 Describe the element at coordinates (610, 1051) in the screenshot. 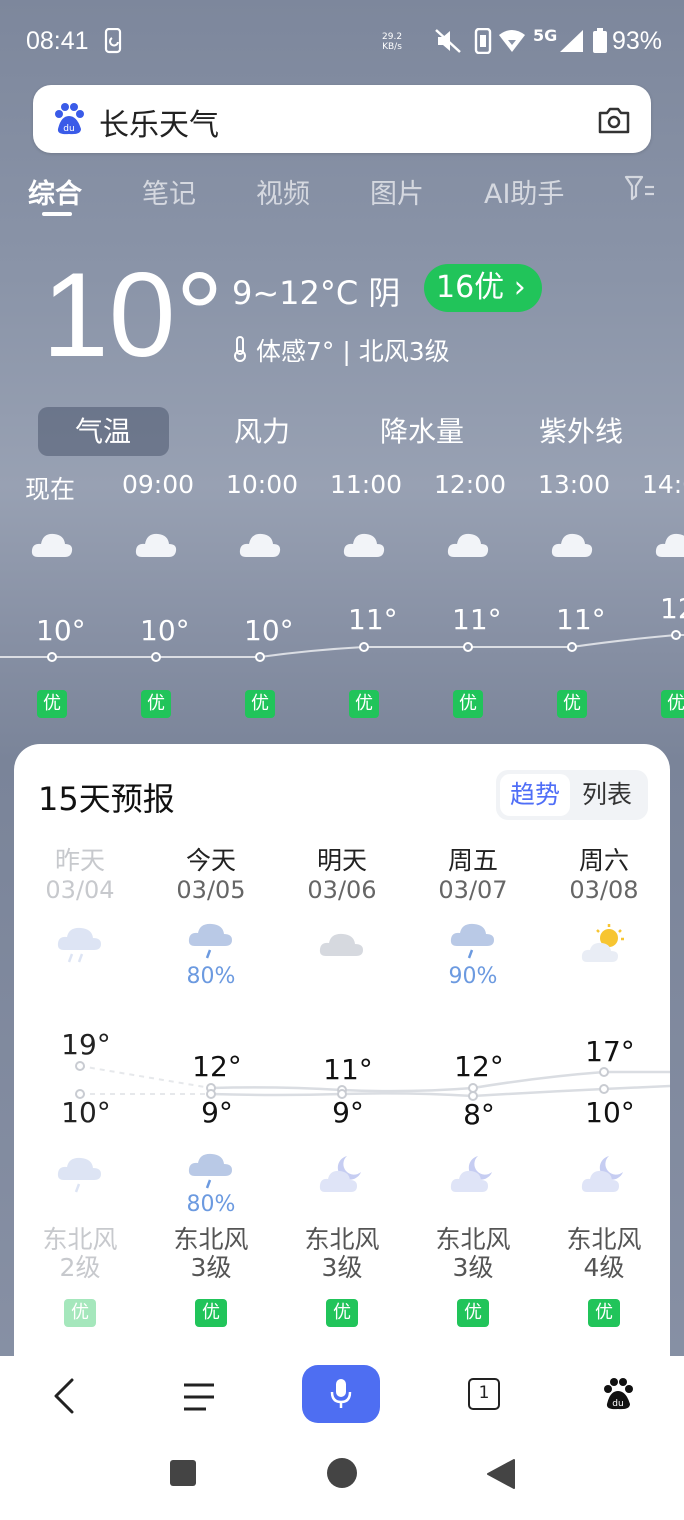

I see `high-temp: 17°` at that location.